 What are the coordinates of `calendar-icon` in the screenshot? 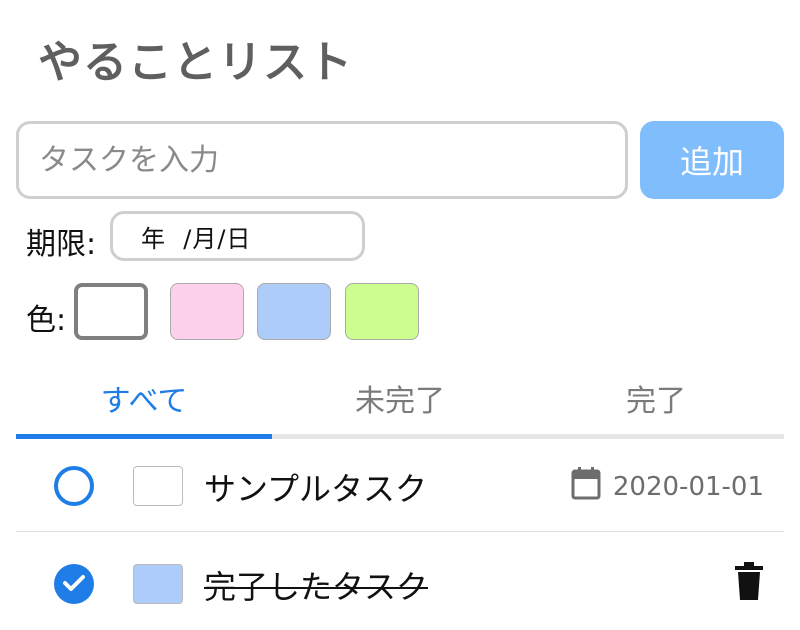 It's located at (586, 486).